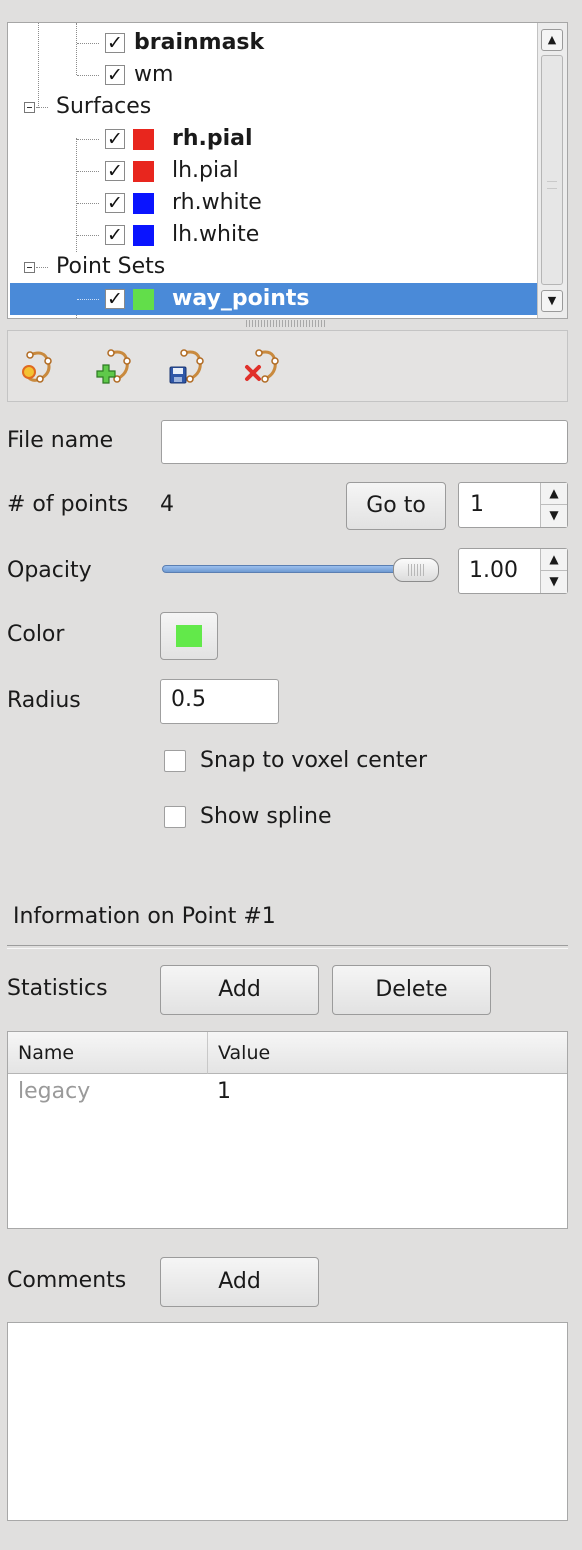 The image size is (582, 1550). I want to click on opacity-spinbox: 1.00 ▲ ▼, so click(513, 571).